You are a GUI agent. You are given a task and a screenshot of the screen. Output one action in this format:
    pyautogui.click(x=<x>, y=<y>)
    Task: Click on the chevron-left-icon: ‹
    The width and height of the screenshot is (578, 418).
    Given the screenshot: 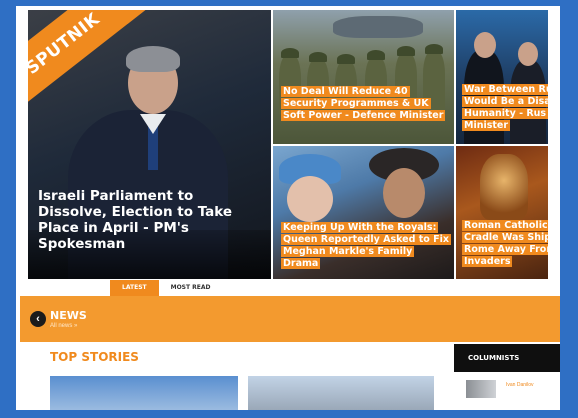 What is the action you would take?
    pyautogui.click(x=38, y=319)
    